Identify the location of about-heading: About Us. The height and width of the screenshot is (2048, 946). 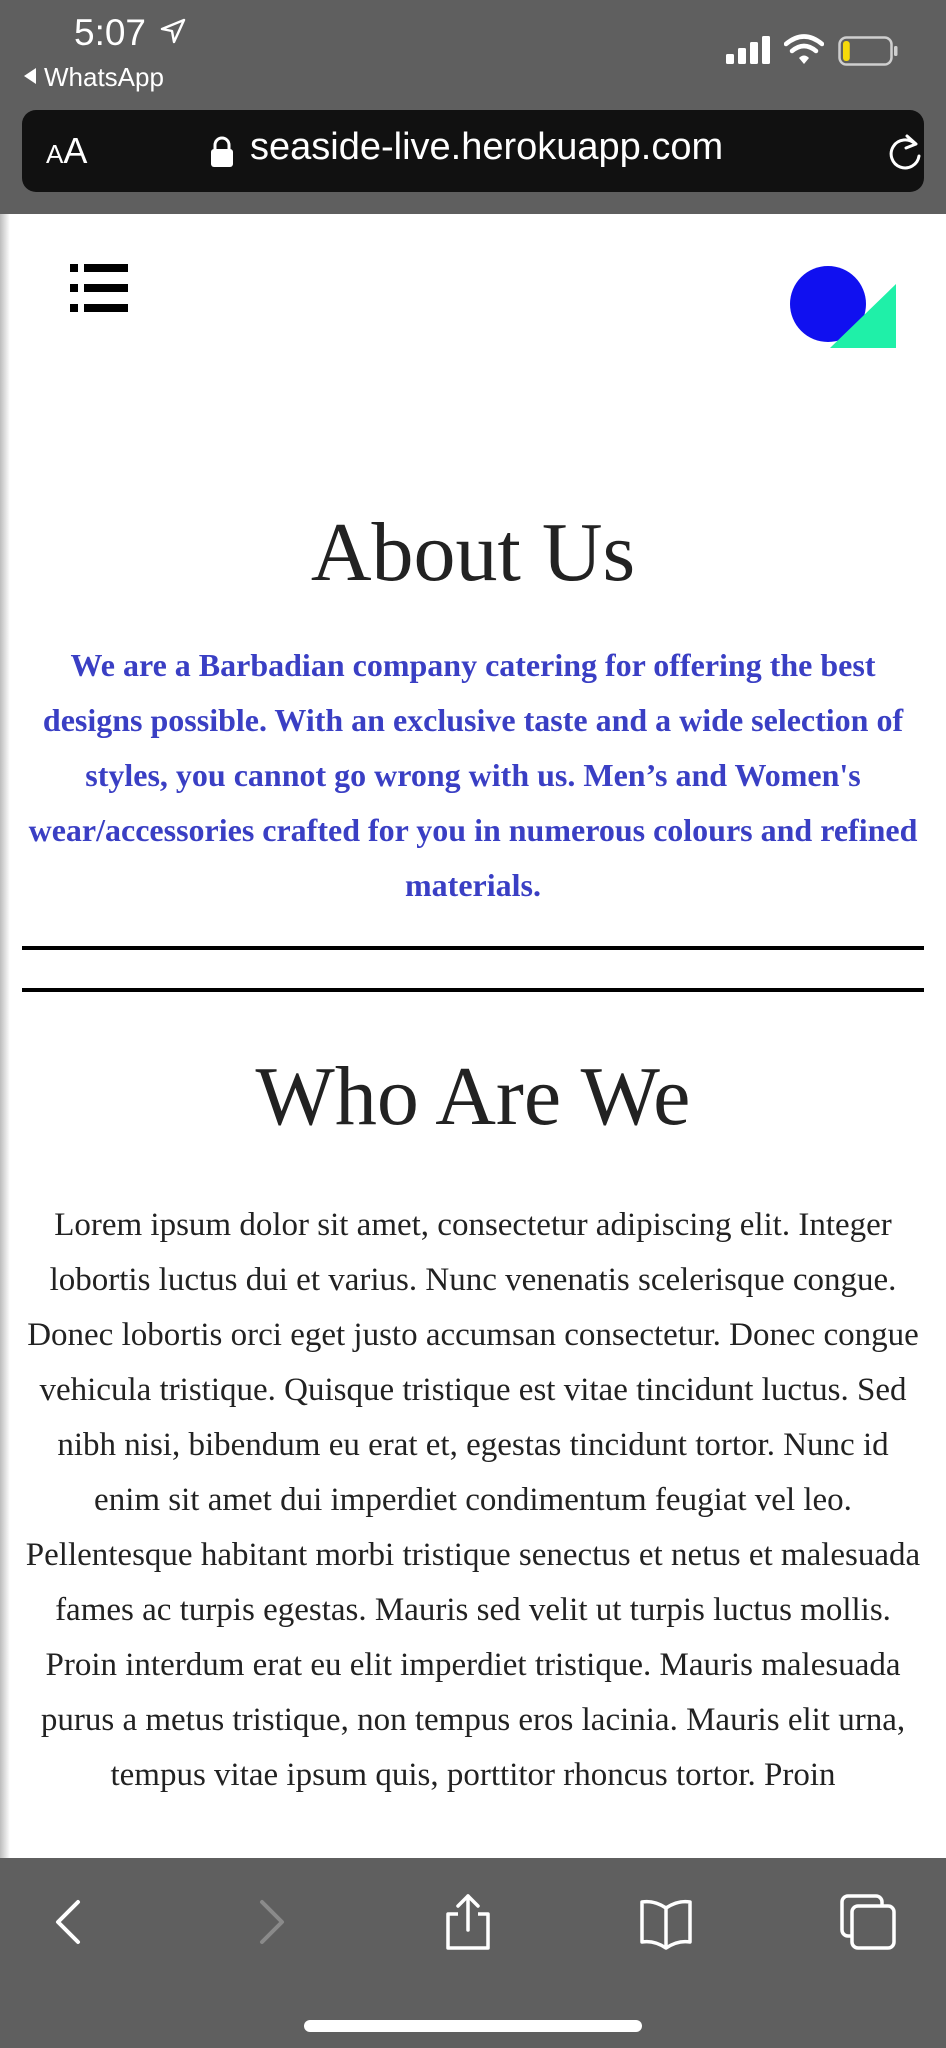
(473, 552).